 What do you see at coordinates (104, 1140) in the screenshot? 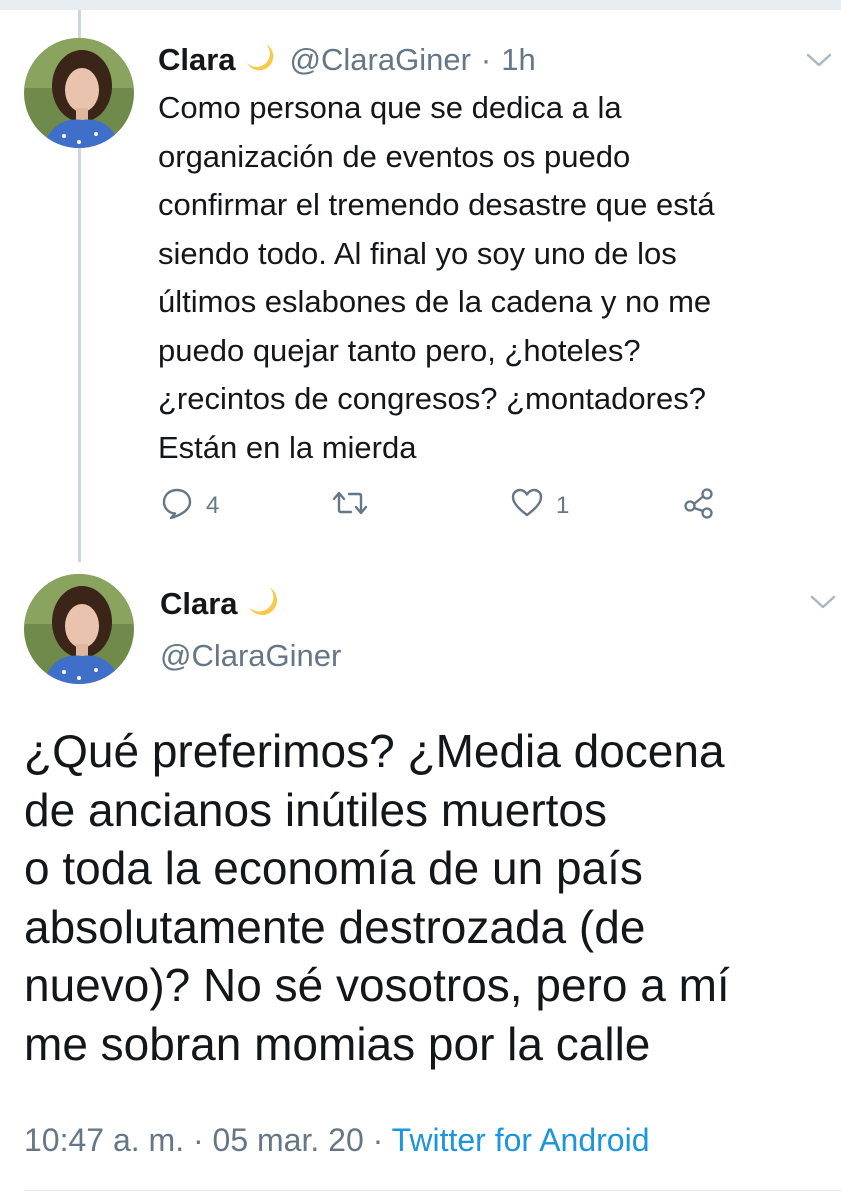
I see `tweet-time: 10:47 a. m.` at bounding box center [104, 1140].